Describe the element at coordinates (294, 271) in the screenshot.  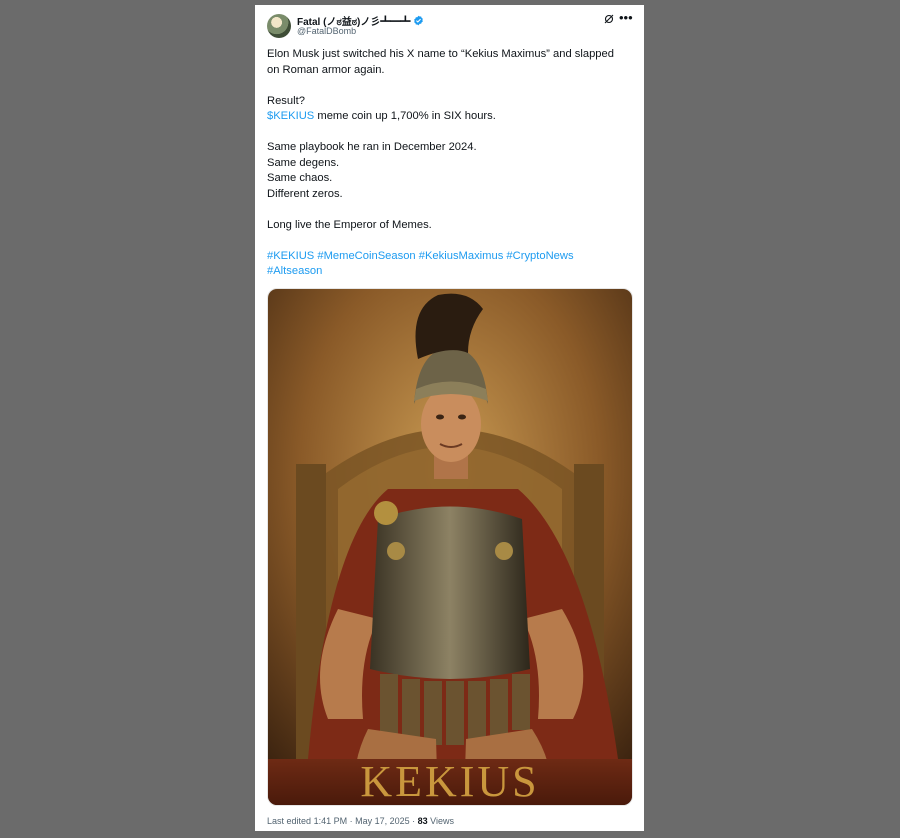
I see `hashtag-link: #Altseason` at that location.